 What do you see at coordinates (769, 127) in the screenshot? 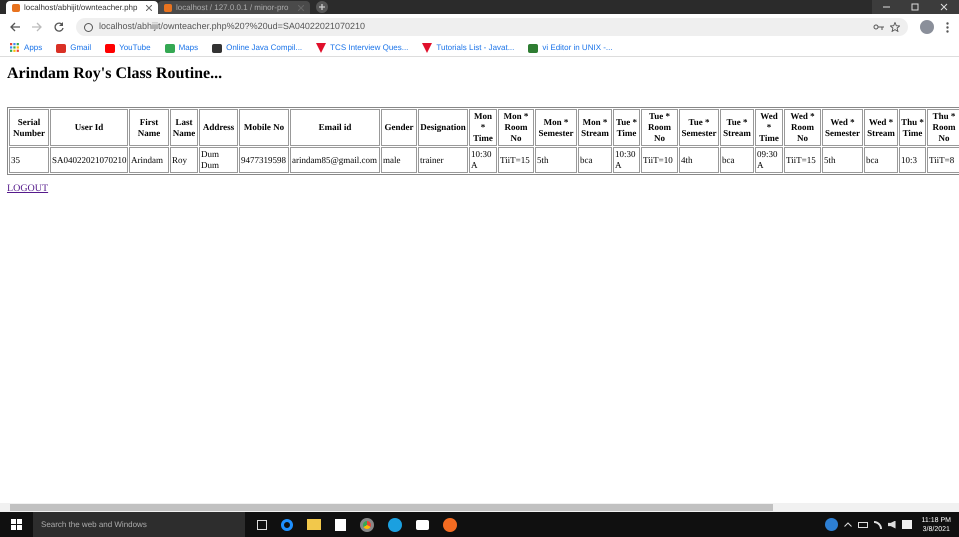
I see `column-header: Wed * Time` at bounding box center [769, 127].